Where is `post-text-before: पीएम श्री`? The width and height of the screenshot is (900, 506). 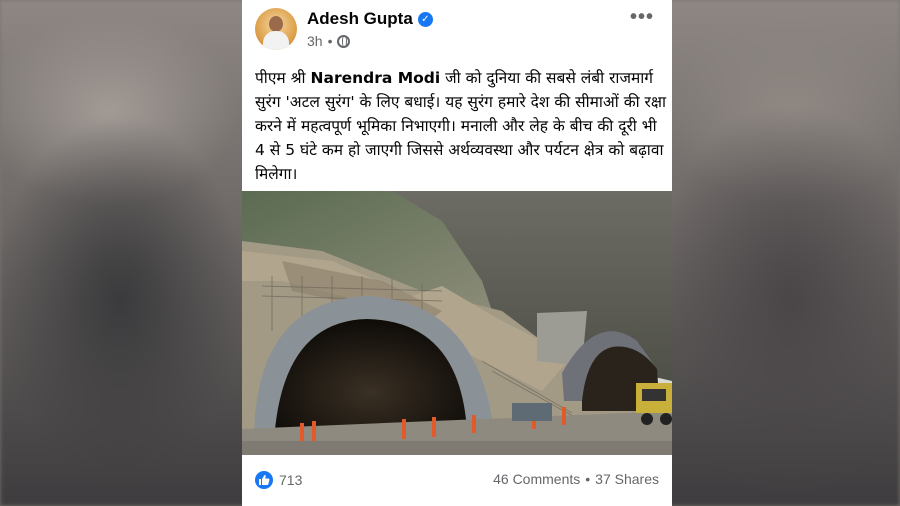
post-text-before: पीएम श्री is located at coordinates (283, 78).